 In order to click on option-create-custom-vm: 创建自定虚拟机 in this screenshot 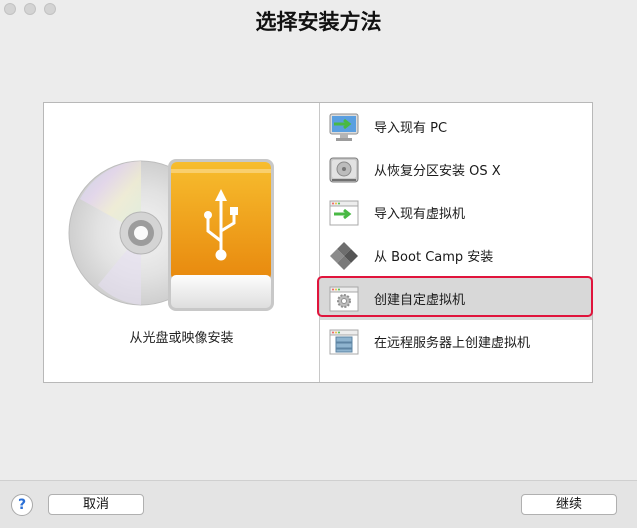, I will do `click(456, 298)`.